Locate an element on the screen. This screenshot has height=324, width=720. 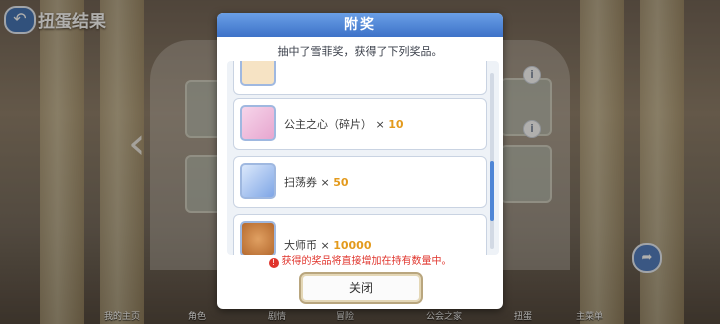
item-name: 大师币 × 10000 is located at coordinates (328, 245).